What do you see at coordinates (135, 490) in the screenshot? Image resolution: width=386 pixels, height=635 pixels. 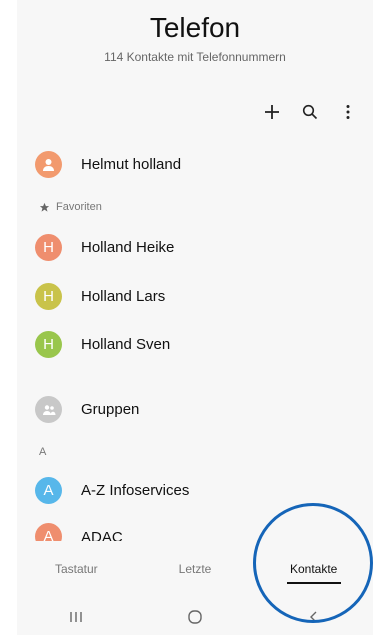 I see `contact-name: A-Z Infoservices` at bounding box center [135, 490].